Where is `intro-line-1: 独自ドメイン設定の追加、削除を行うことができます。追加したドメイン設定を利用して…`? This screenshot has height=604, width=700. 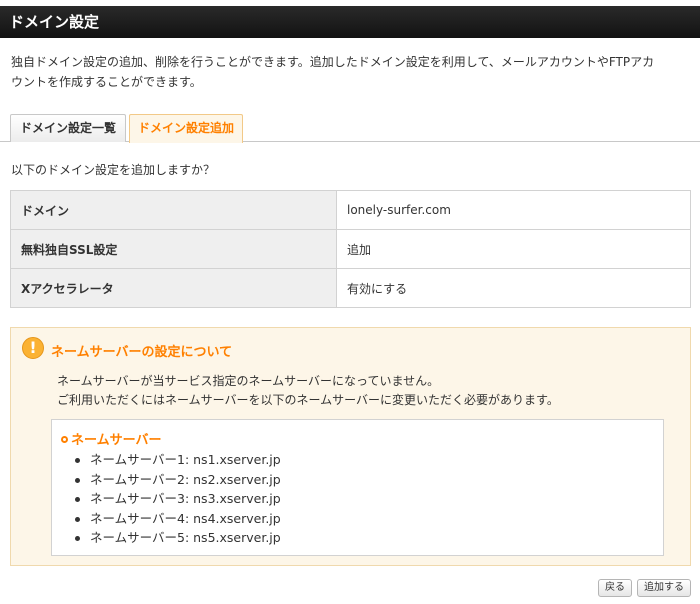
intro-line-1: 独自ドメイン設定の追加、削除を行うことができます。追加したドメイン設定を利用して… is located at coordinates (333, 62).